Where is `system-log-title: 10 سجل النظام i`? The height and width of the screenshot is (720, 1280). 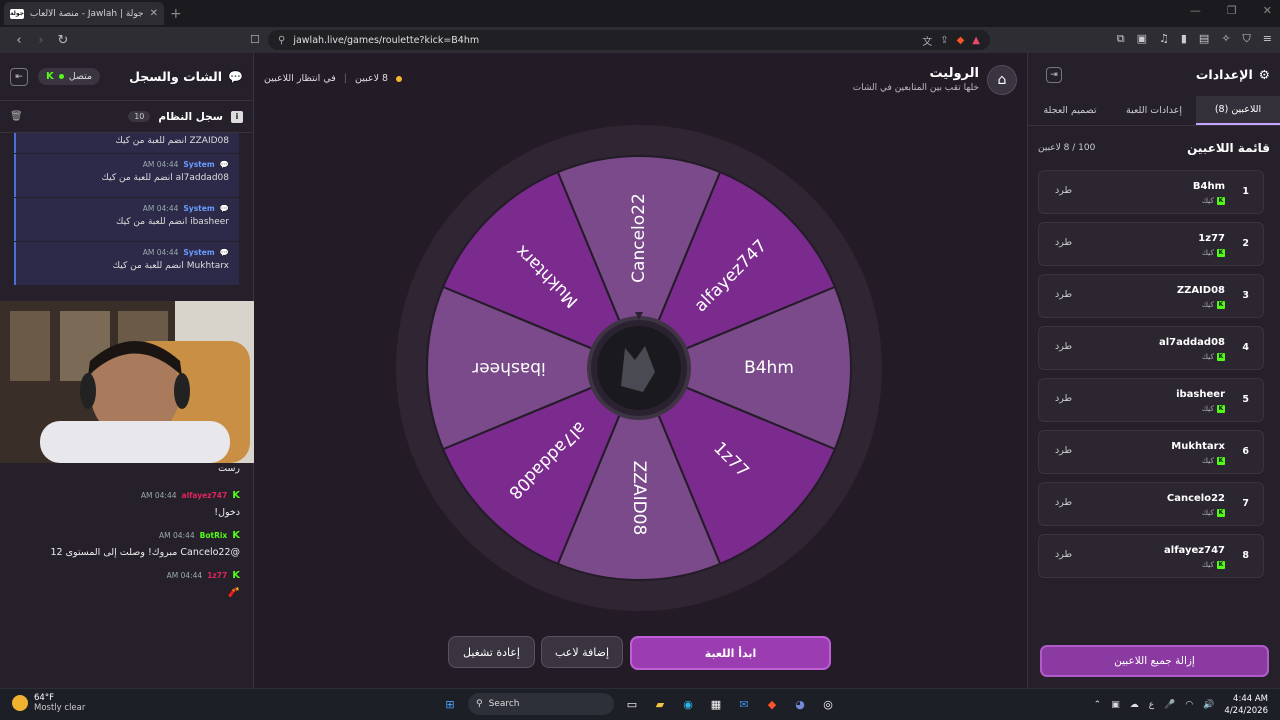 system-log-title: 10 سجل النظام i is located at coordinates (185, 116).